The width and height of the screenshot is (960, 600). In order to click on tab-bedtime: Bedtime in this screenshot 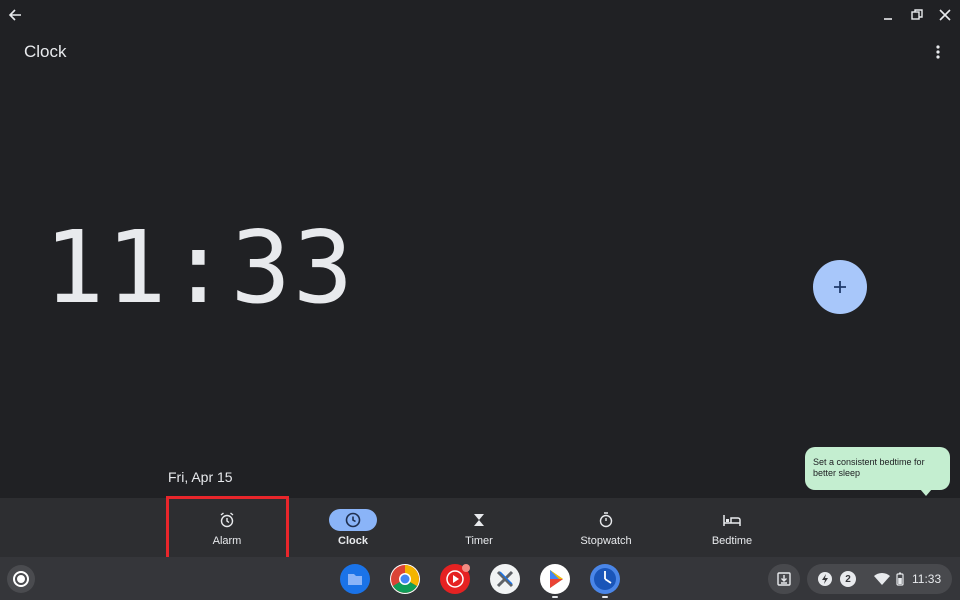, I will do `click(732, 527)`.